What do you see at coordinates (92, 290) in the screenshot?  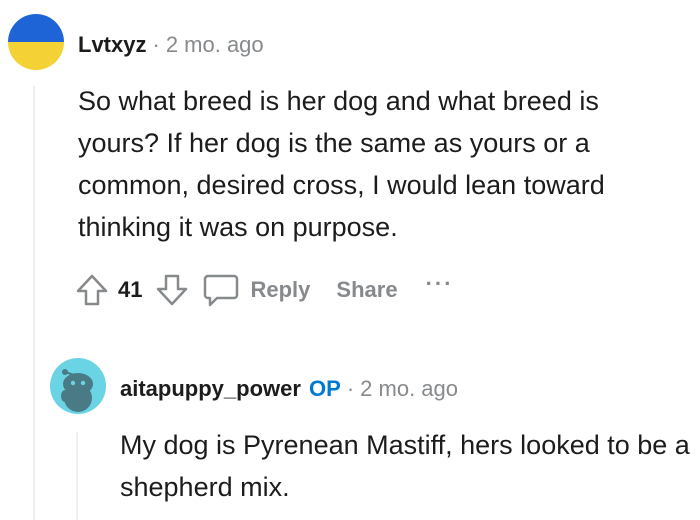 I see `arrow-up-icon` at bounding box center [92, 290].